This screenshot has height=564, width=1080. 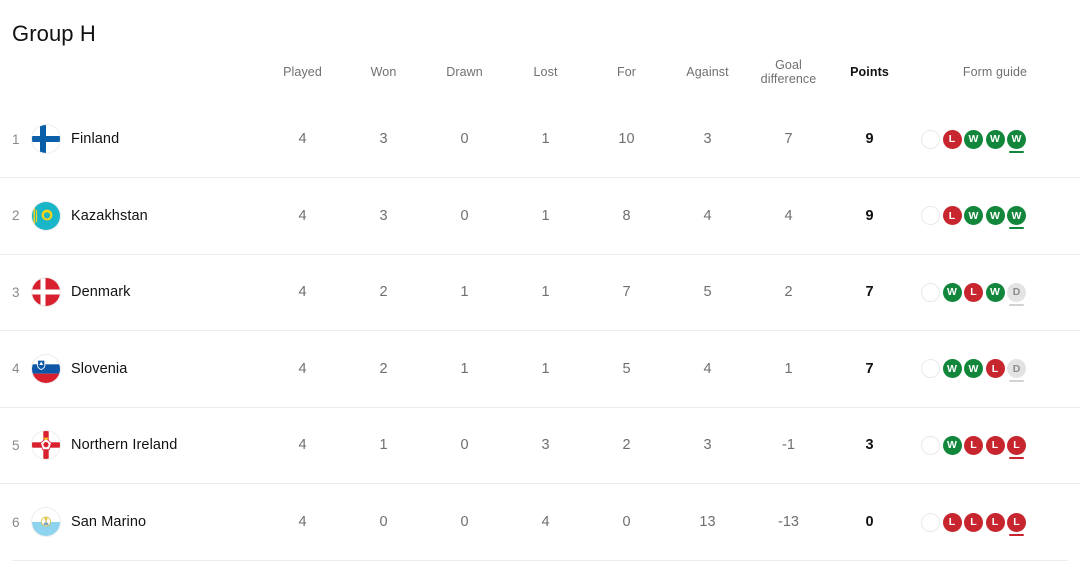 What do you see at coordinates (545, 522) in the screenshot?
I see `cell-lost: 4` at bounding box center [545, 522].